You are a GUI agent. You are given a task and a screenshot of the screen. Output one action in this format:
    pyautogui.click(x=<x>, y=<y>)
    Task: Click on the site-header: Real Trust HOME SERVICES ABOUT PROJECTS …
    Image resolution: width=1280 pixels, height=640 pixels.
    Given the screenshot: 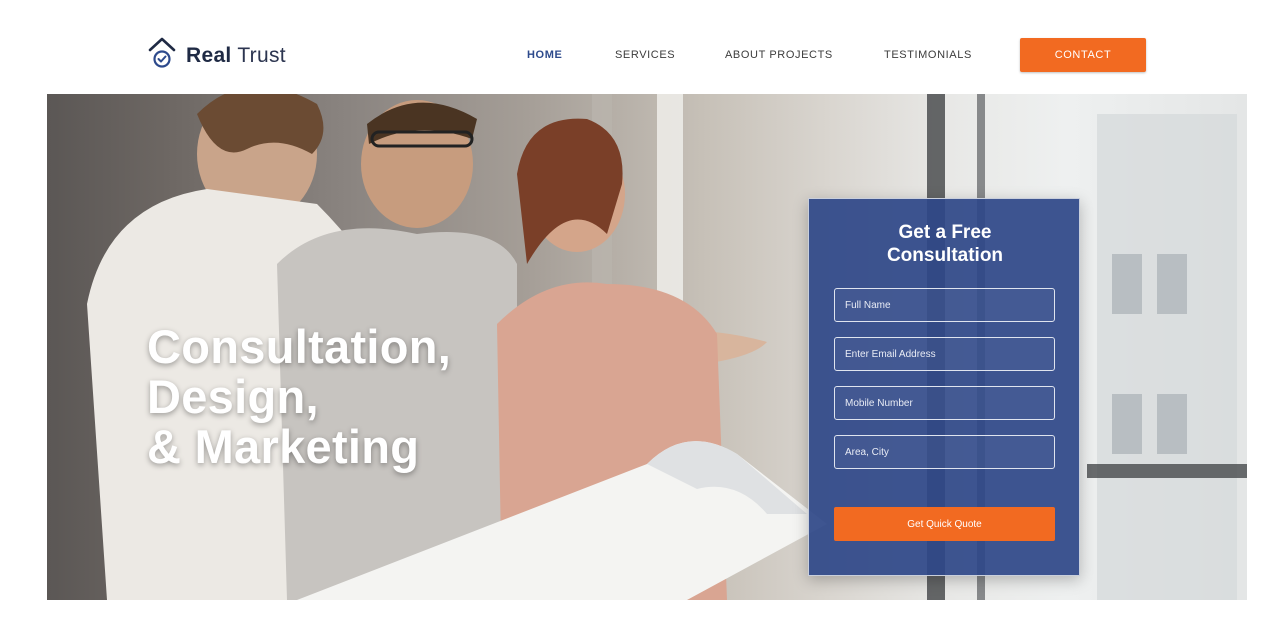 What is the action you would take?
    pyautogui.click(x=640, y=47)
    